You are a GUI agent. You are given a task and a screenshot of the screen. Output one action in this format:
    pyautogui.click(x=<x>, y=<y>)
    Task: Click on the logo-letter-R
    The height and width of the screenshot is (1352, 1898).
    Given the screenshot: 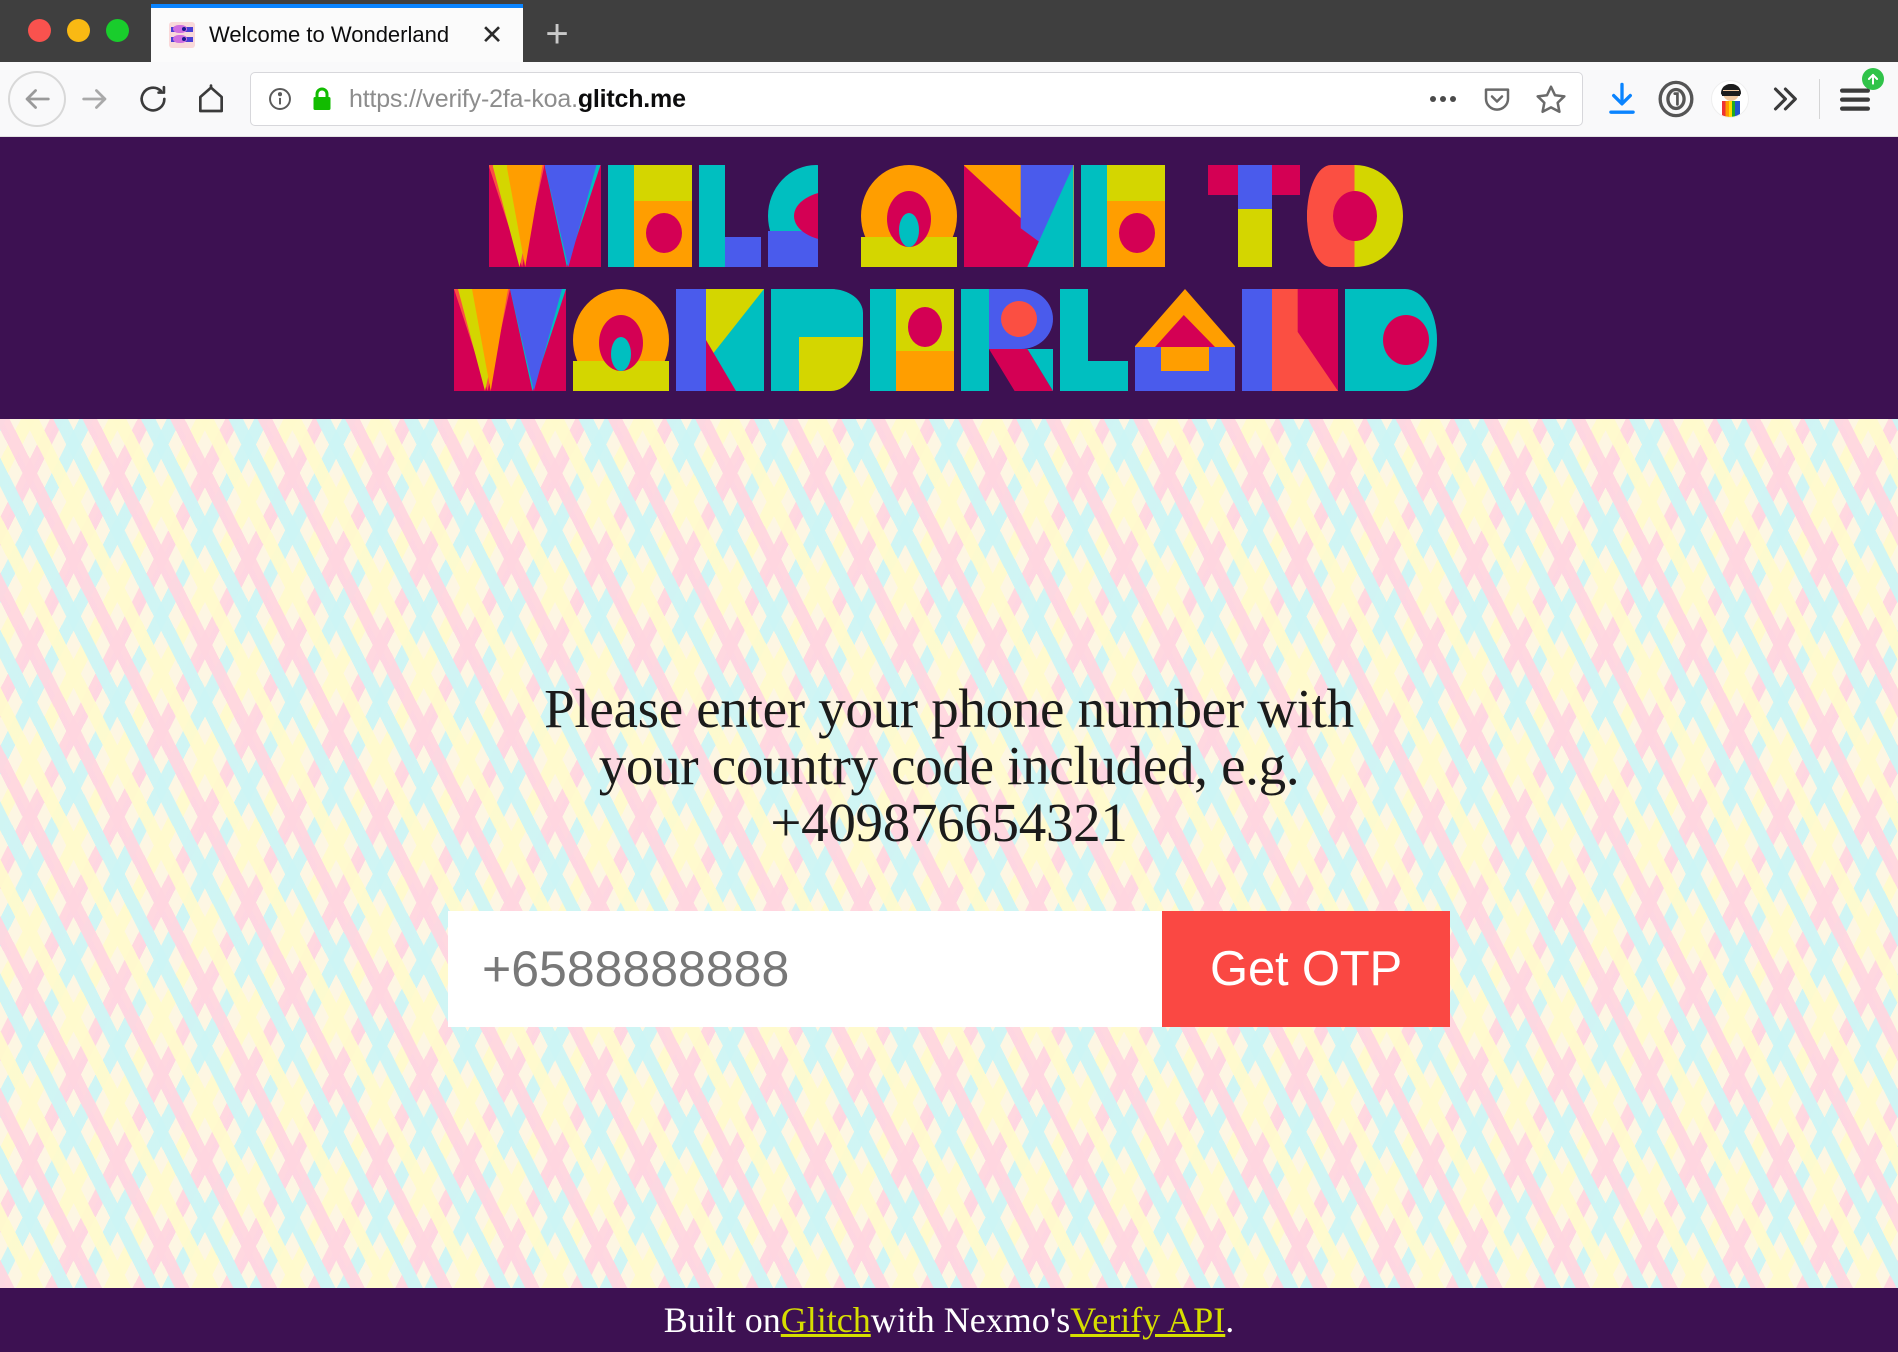 What is the action you would take?
    pyautogui.click(x=1007, y=340)
    